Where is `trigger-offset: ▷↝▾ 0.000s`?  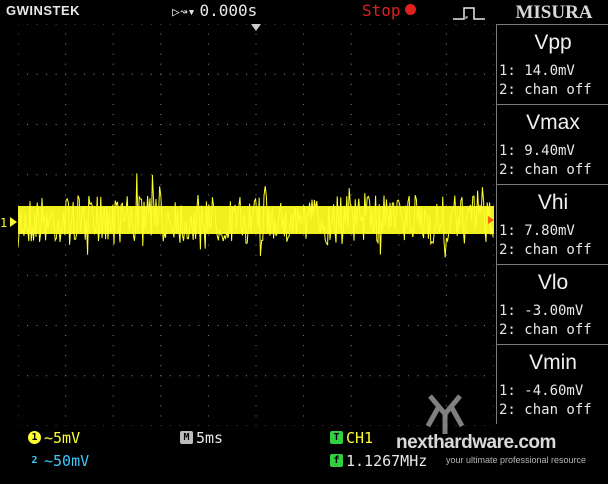 trigger-offset: ▷↝▾ 0.000s is located at coordinates (214, 10).